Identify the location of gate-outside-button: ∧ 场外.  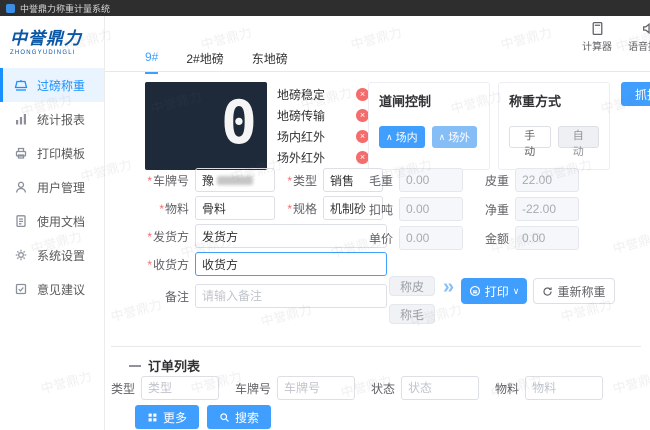
(454, 137).